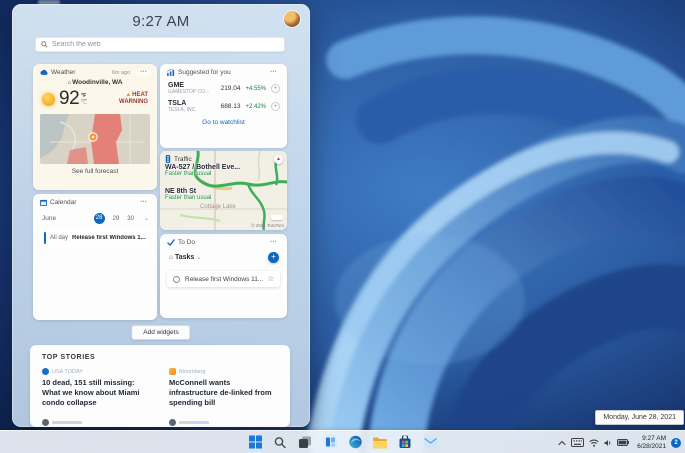 This screenshot has width=685, height=453. What do you see at coordinates (116, 219) in the screenshot?
I see `calendar-date: 29` at bounding box center [116, 219].